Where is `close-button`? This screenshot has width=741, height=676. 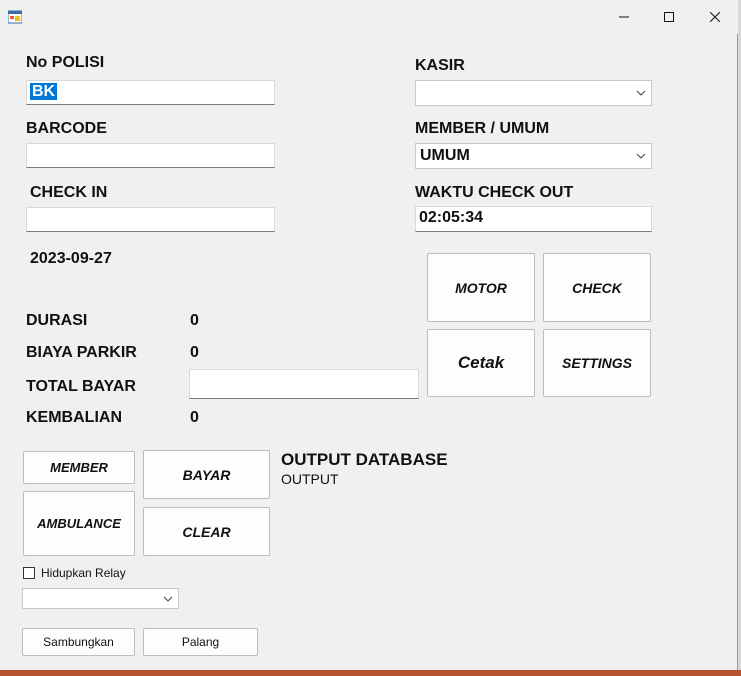 close-button is located at coordinates (715, 17).